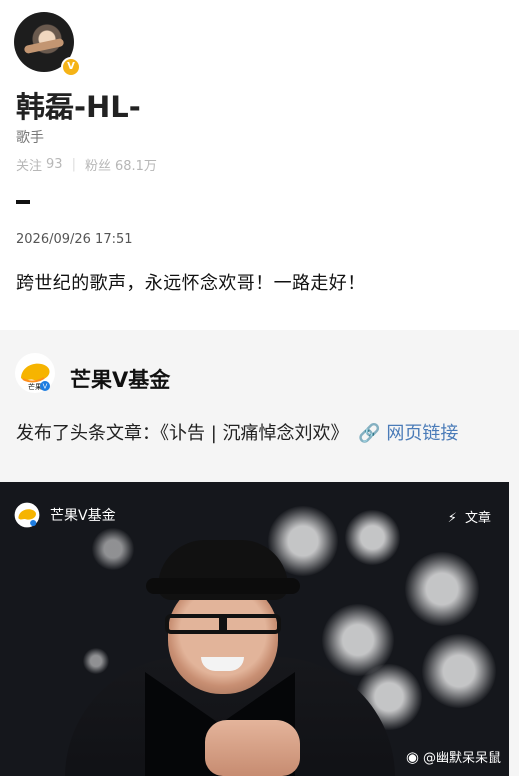 This screenshot has width=519, height=776. Describe the element at coordinates (45, 387) in the screenshot. I see `svg-text: V` at that location.